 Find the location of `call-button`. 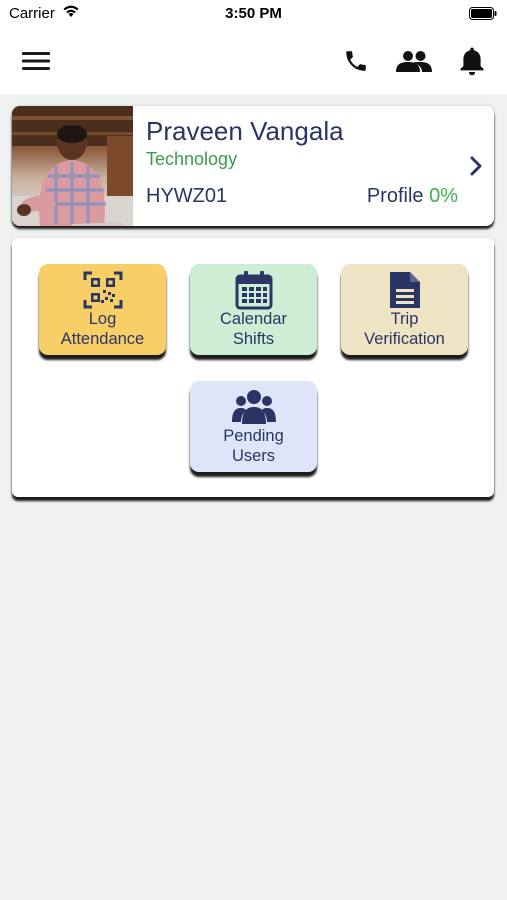

call-button is located at coordinates (356, 61).